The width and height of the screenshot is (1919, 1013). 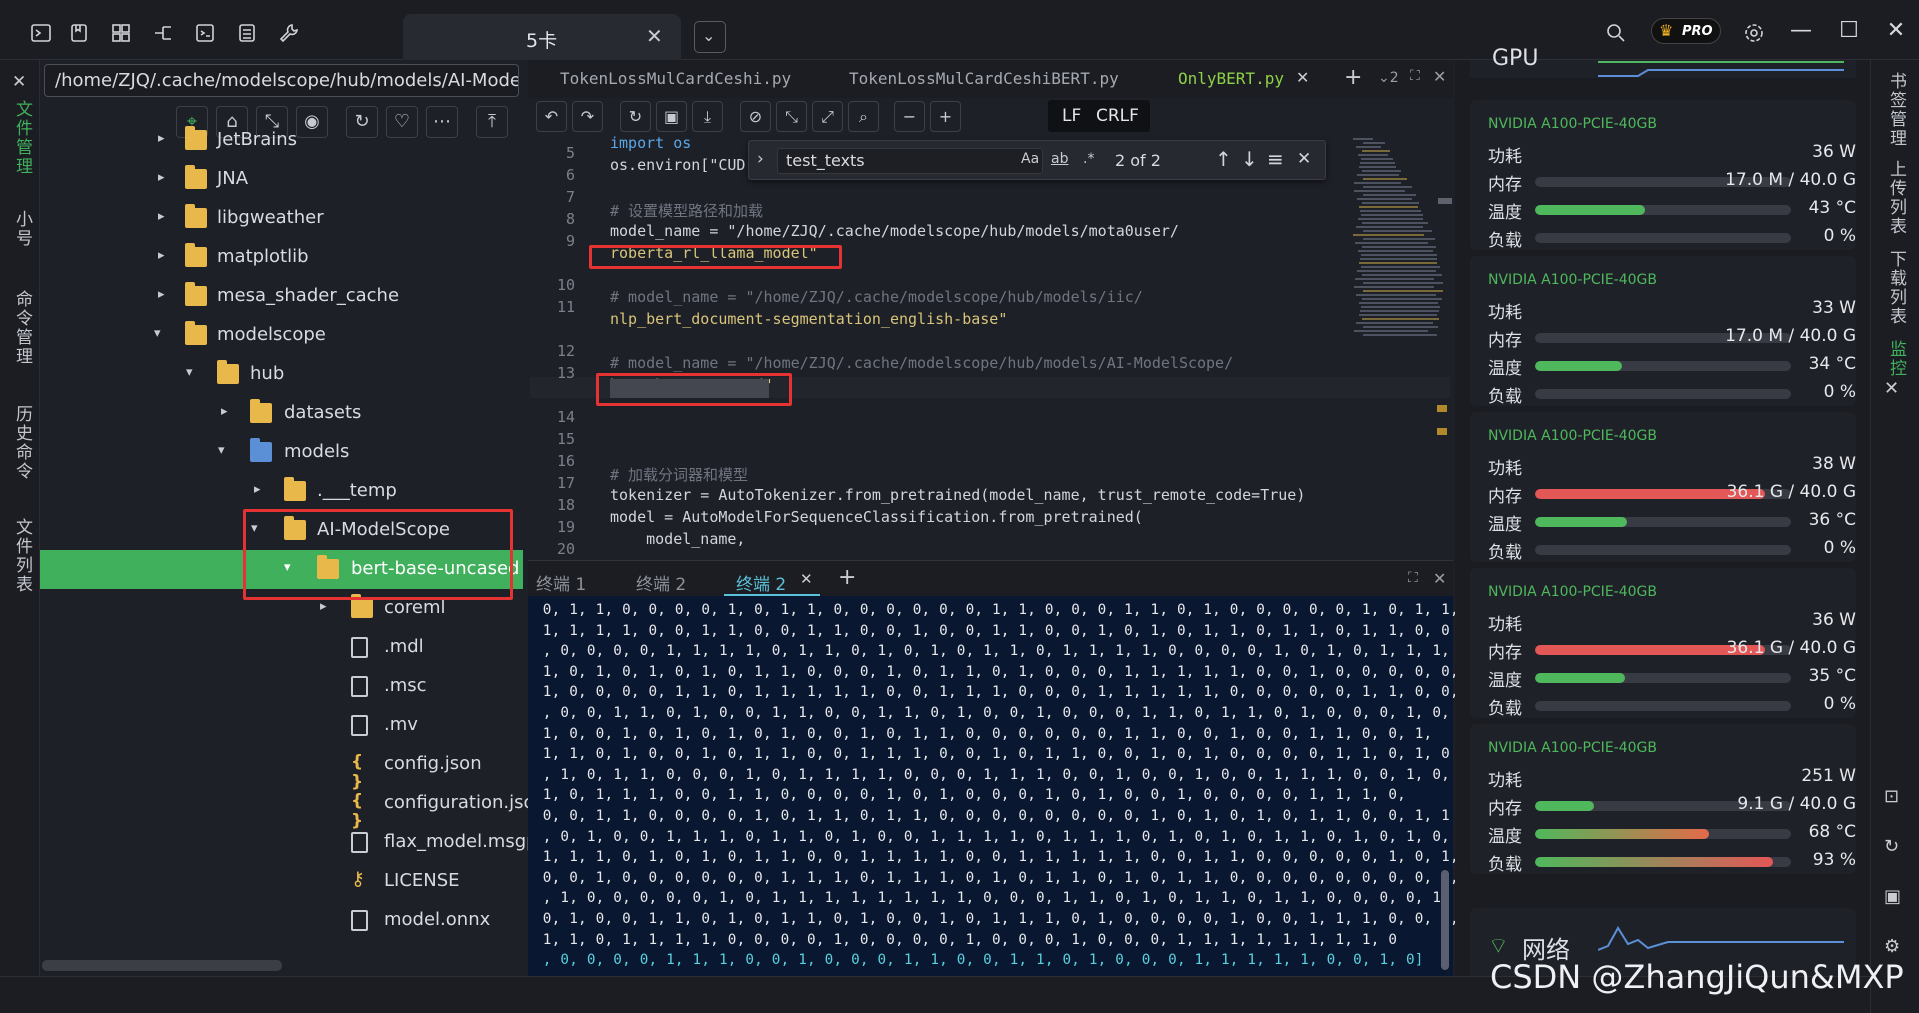 What do you see at coordinates (281, 725) in the screenshot?
I see `tree-item: .mv` at bounding box center [281, 725].